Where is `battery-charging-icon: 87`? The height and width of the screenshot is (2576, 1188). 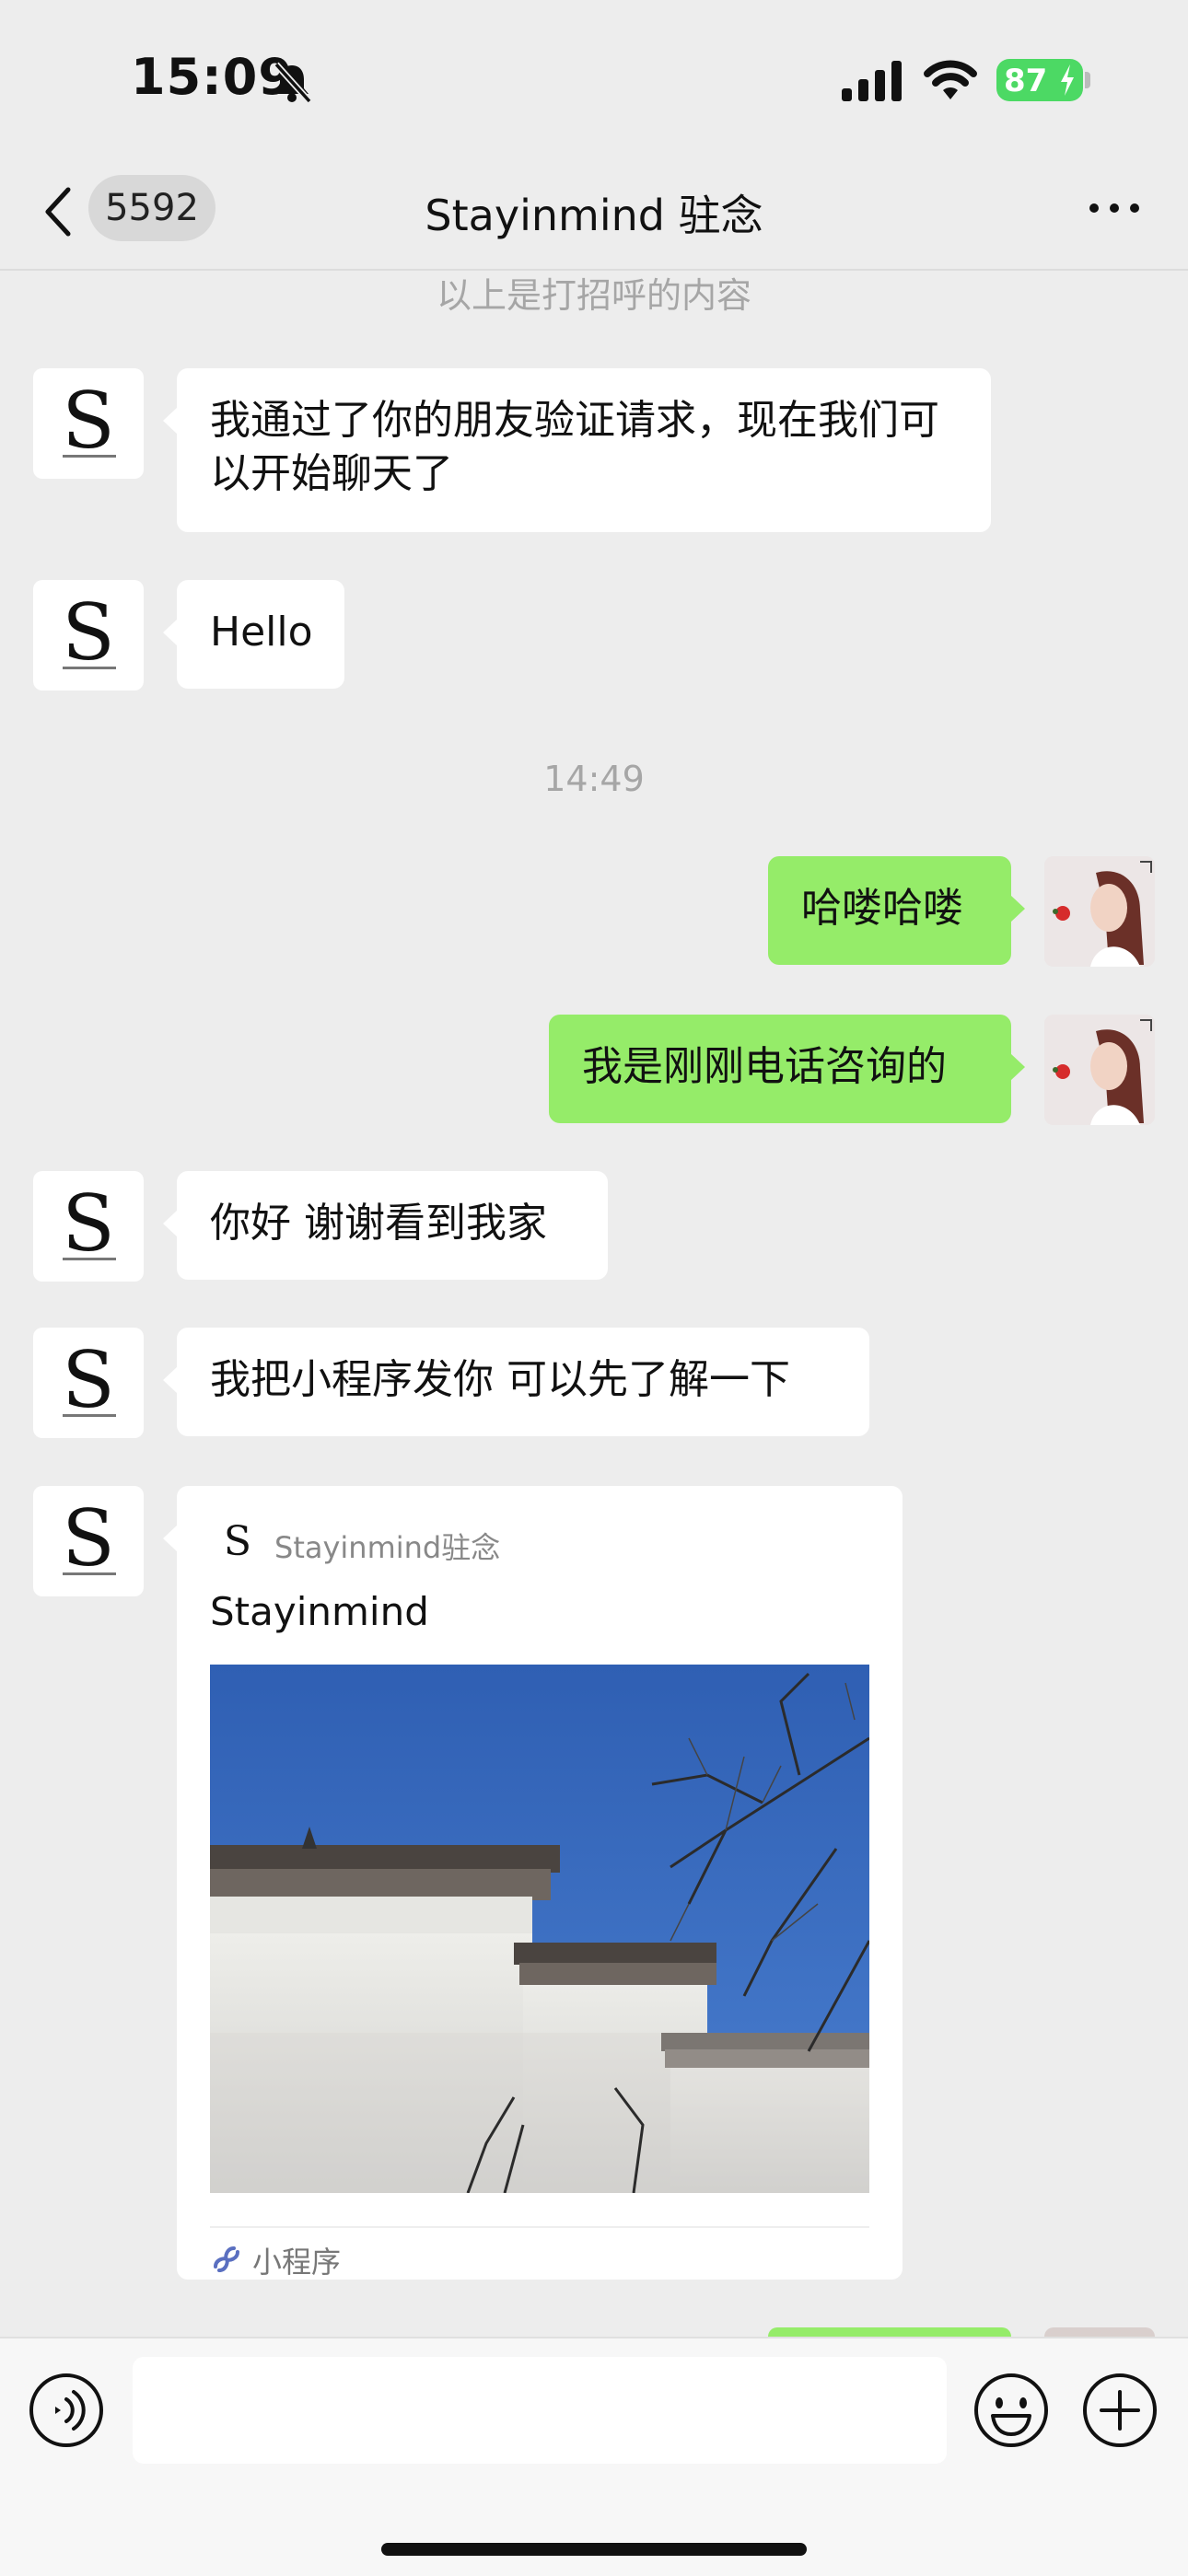 battery-charging-icon: 87 is located at coordinates (1039, 80).